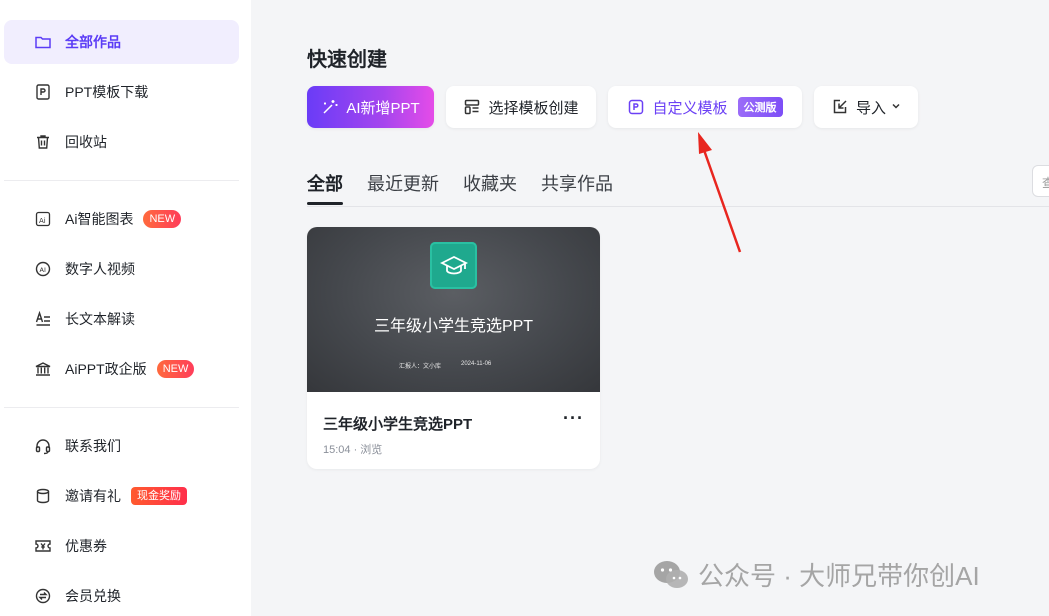  What do you see at coordinates (100, 269) in the screenshot?
I see `sidebar-item-label: 数字人视频` at bounding box center [100, 269].